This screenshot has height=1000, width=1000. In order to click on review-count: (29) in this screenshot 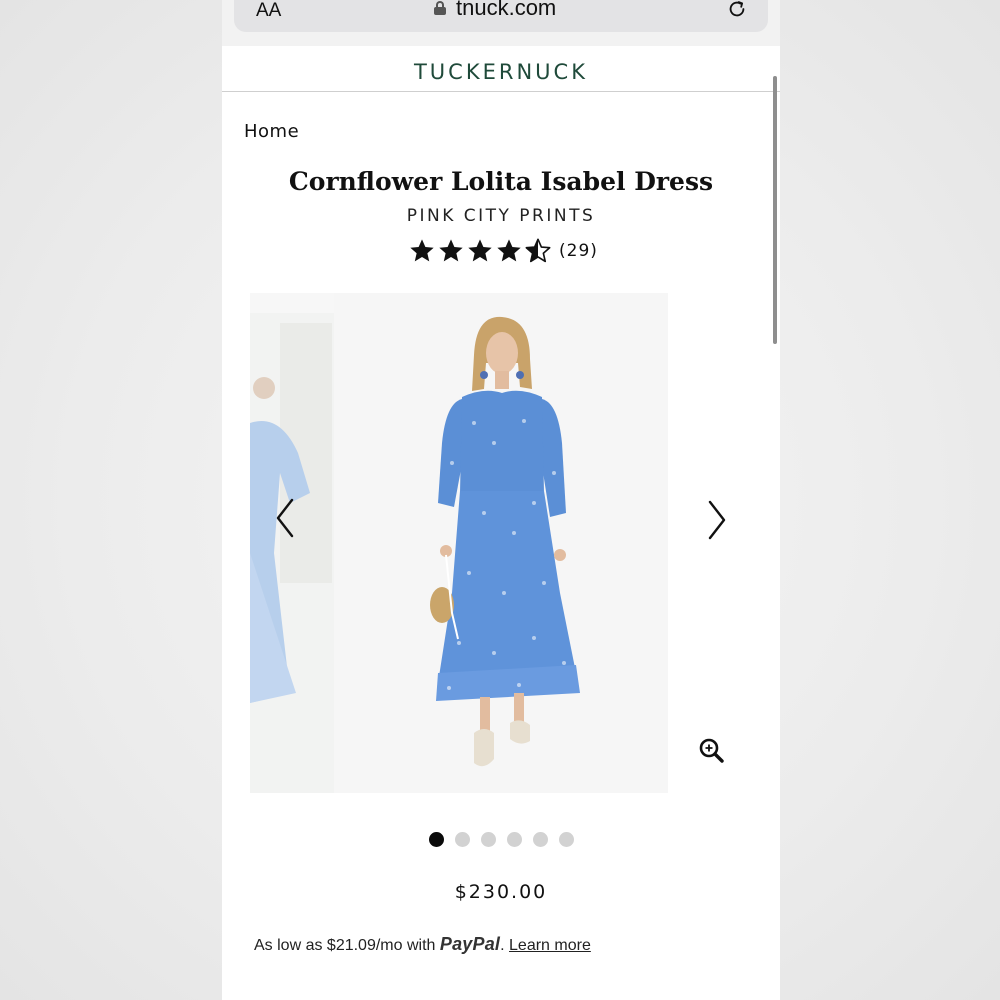, I will do `click(578, 251)`.